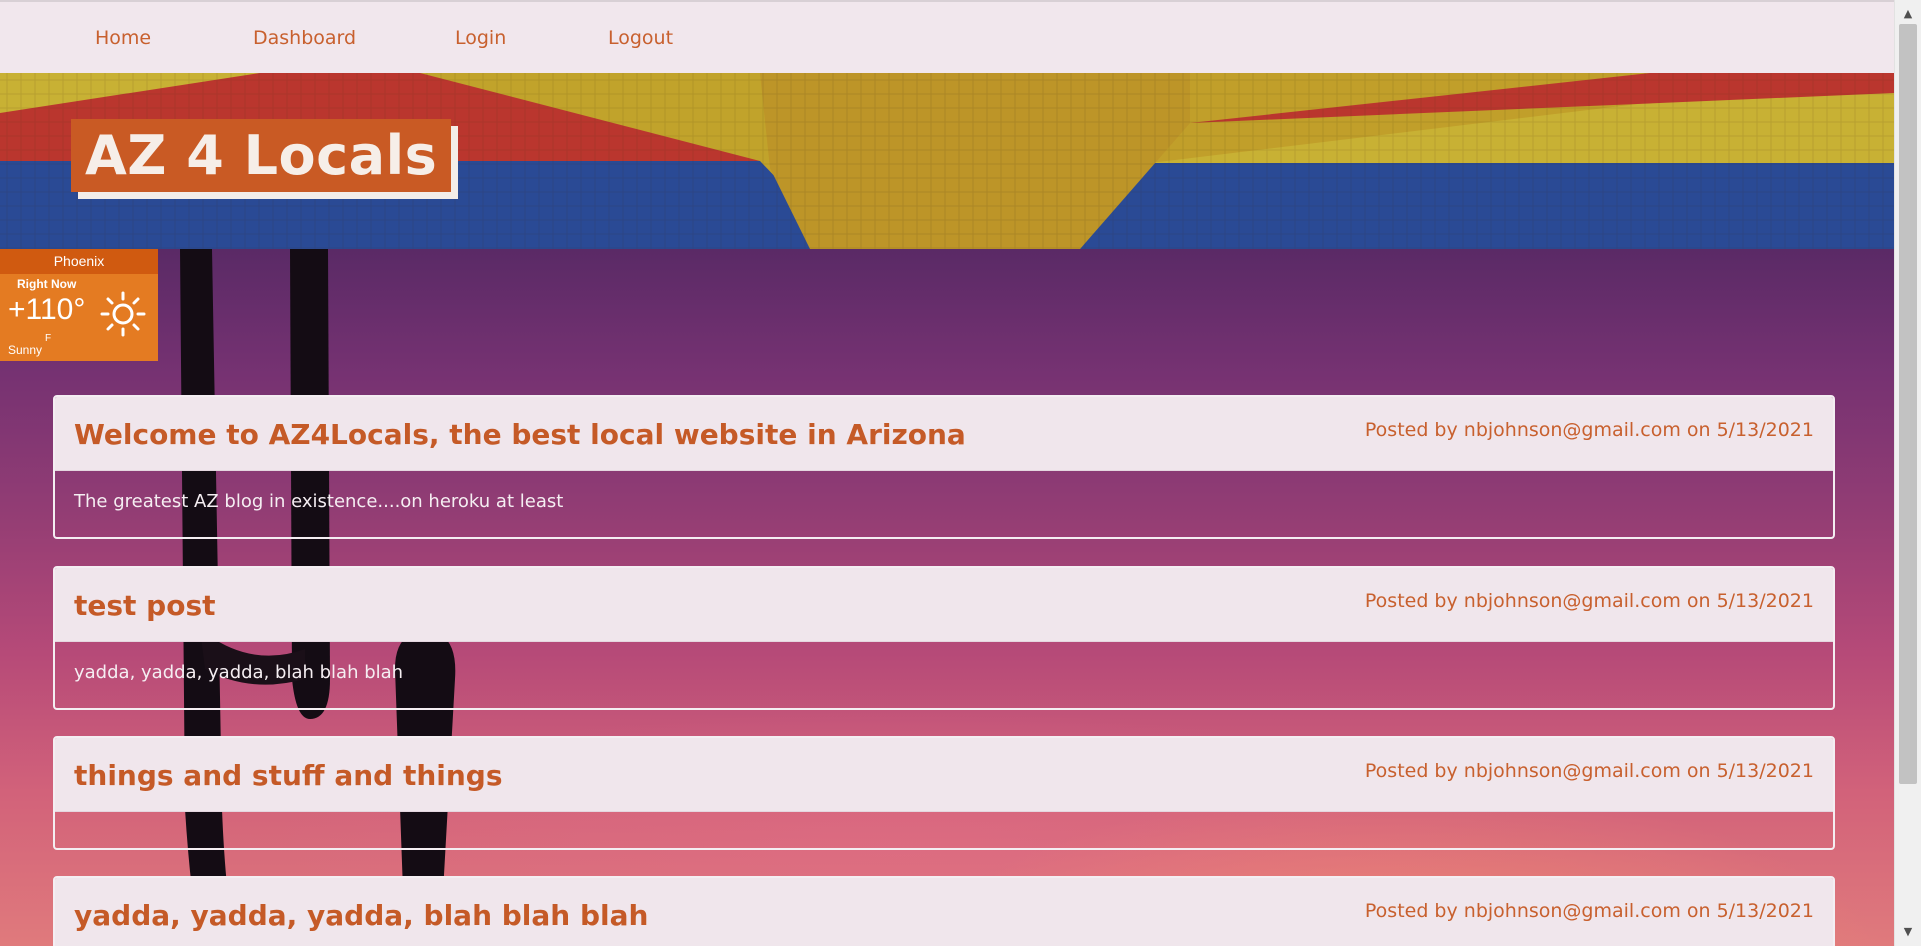  Describe the element at coordinates (288, 775) in the screenshot. I see `post-title: things and stuff and things` at that location.